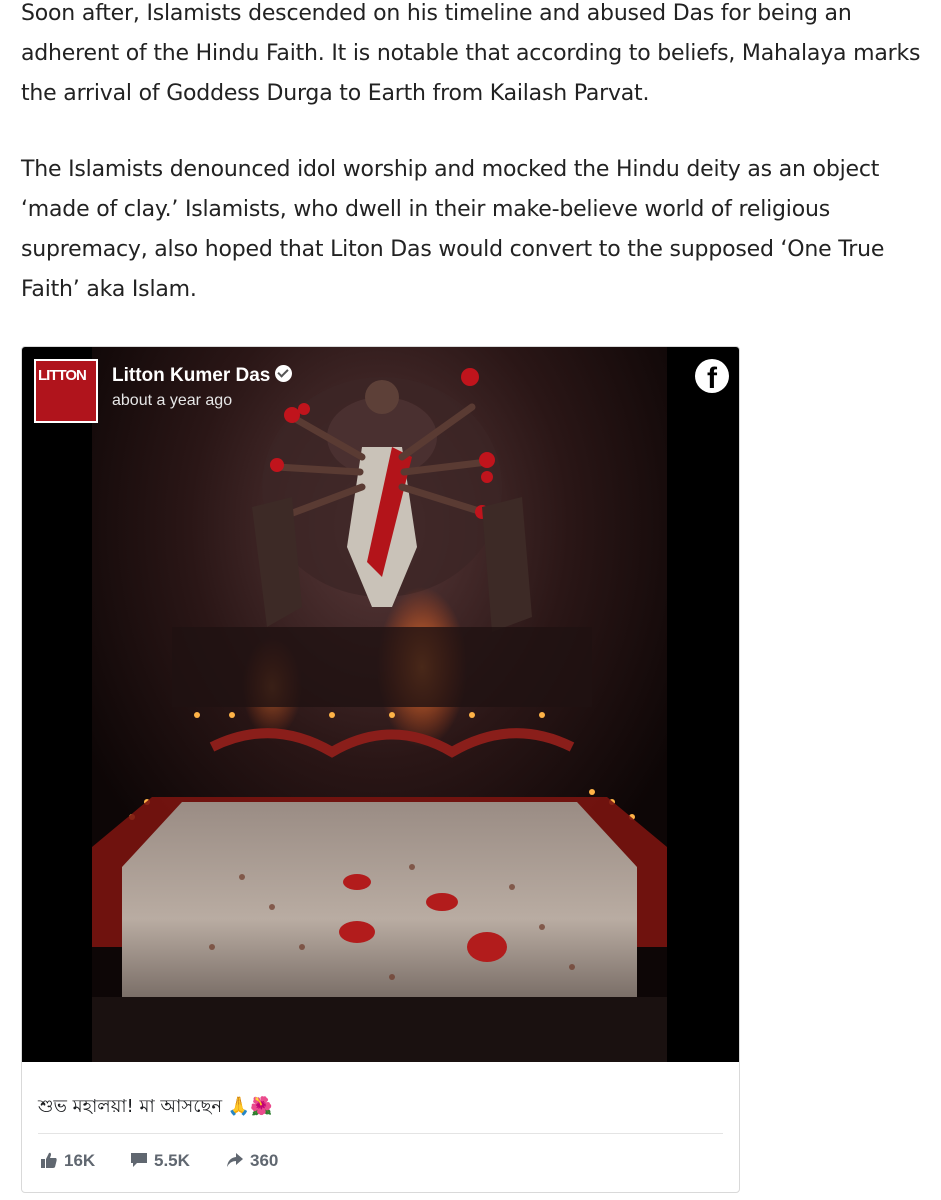 Image resolution: width=941 pixels, height=1200 pixels. I want to click on likes-count: 16K, so click(80, 1160).